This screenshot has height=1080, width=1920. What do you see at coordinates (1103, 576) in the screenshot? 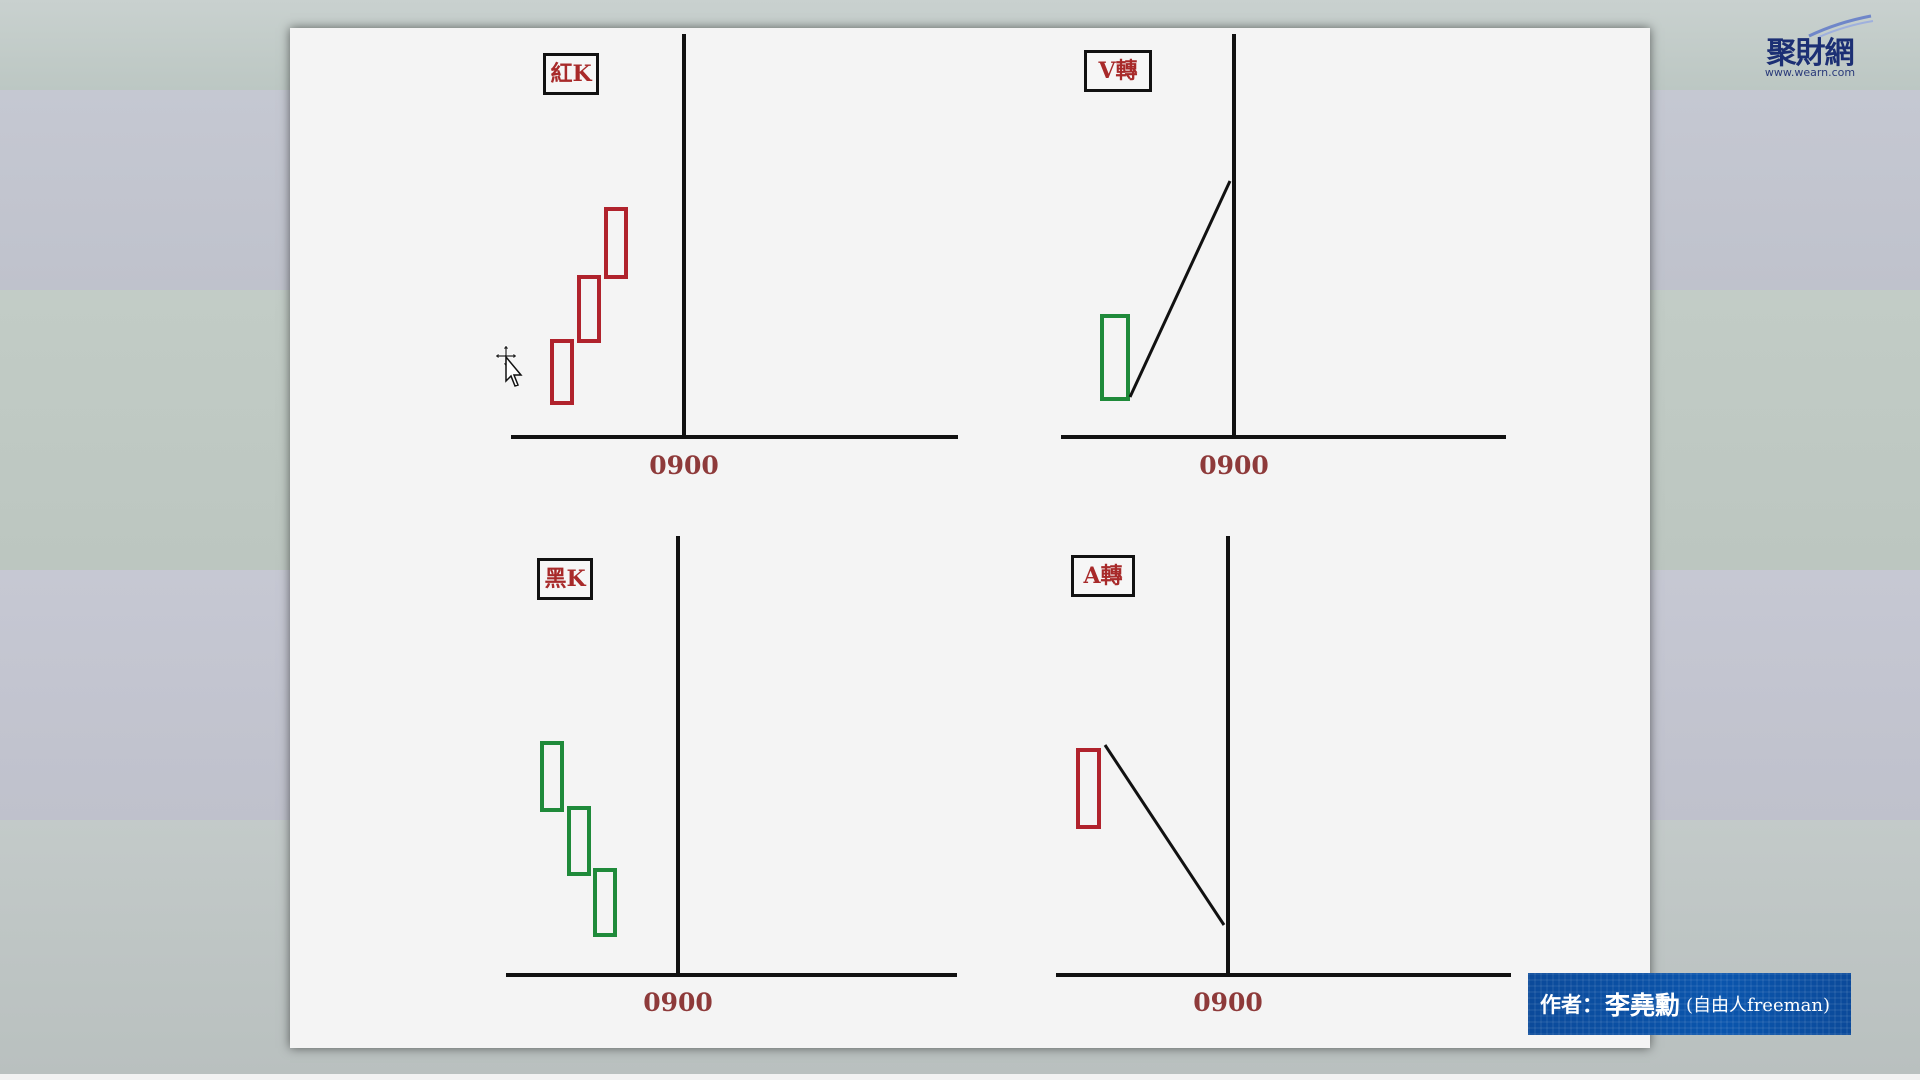
I see `panel-title-a-turn: A轉` at bounding box center [1103, 576].